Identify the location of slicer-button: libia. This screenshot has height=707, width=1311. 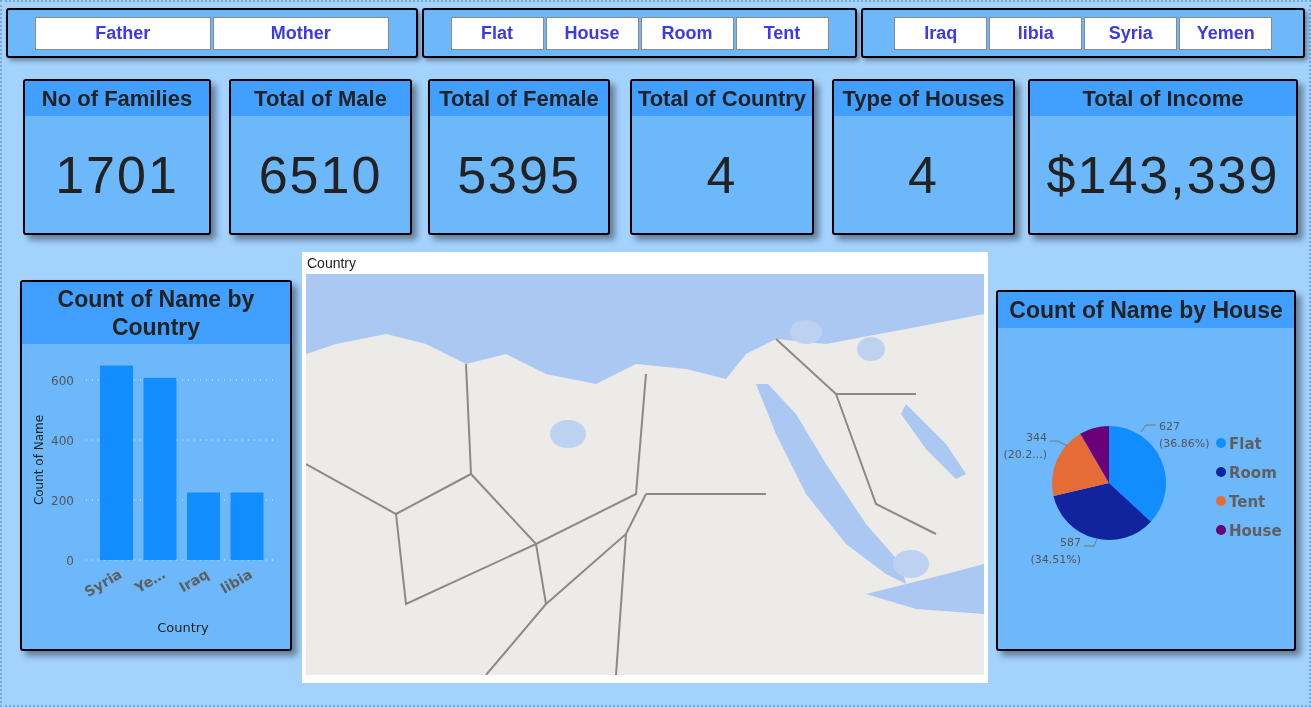
(1036, 33).